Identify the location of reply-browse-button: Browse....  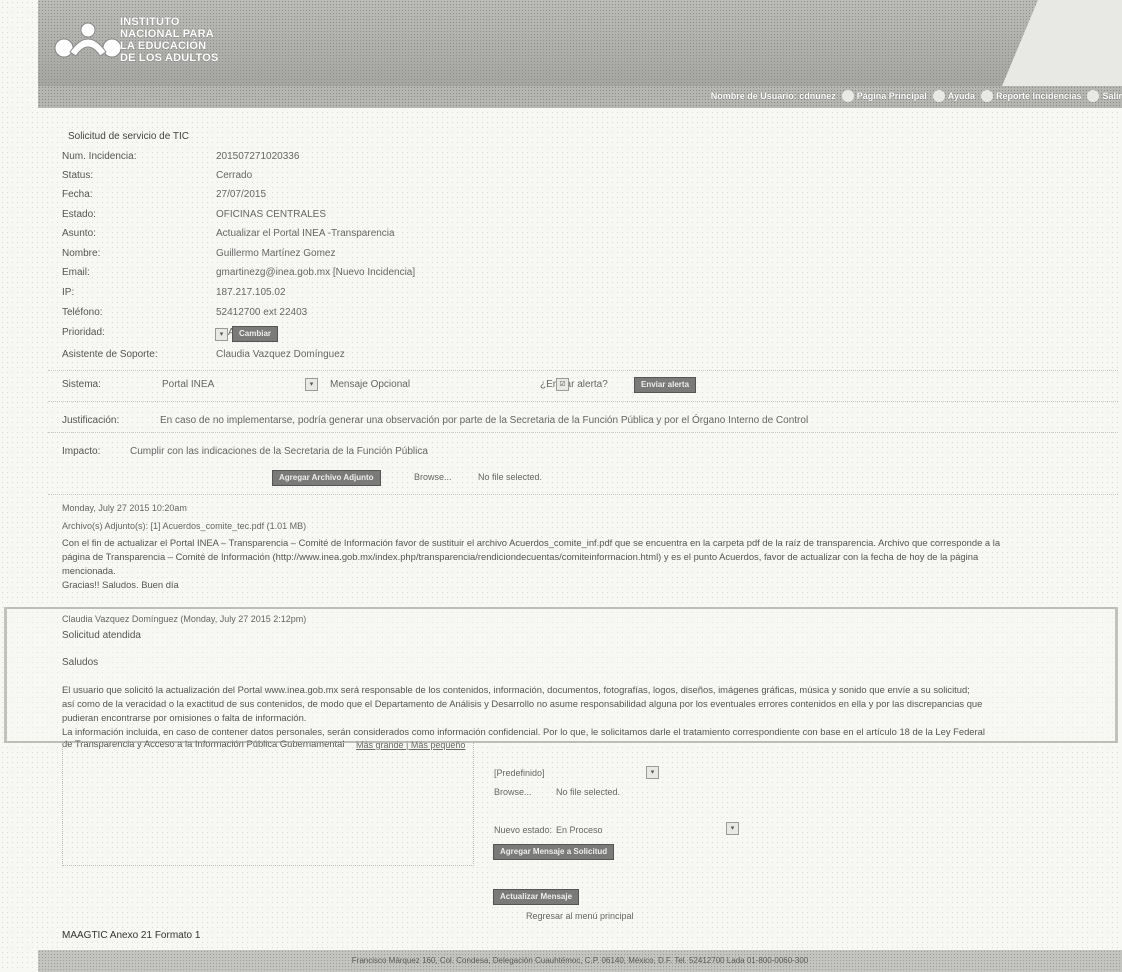
(513, 792).